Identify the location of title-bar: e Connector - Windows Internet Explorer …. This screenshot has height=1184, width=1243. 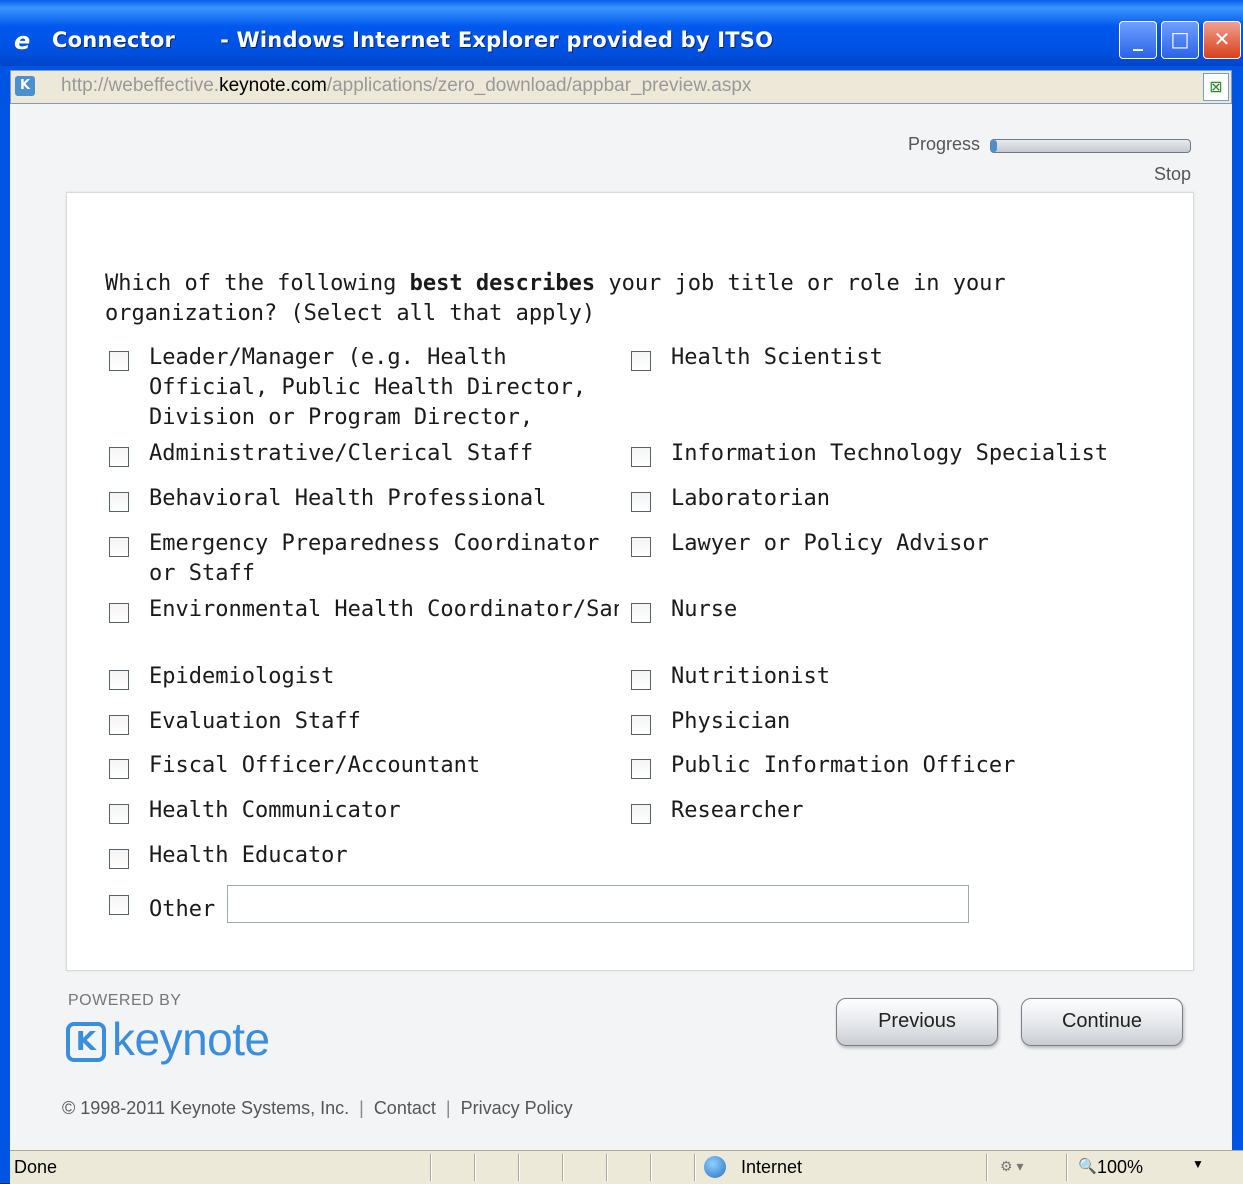
(621, 33).